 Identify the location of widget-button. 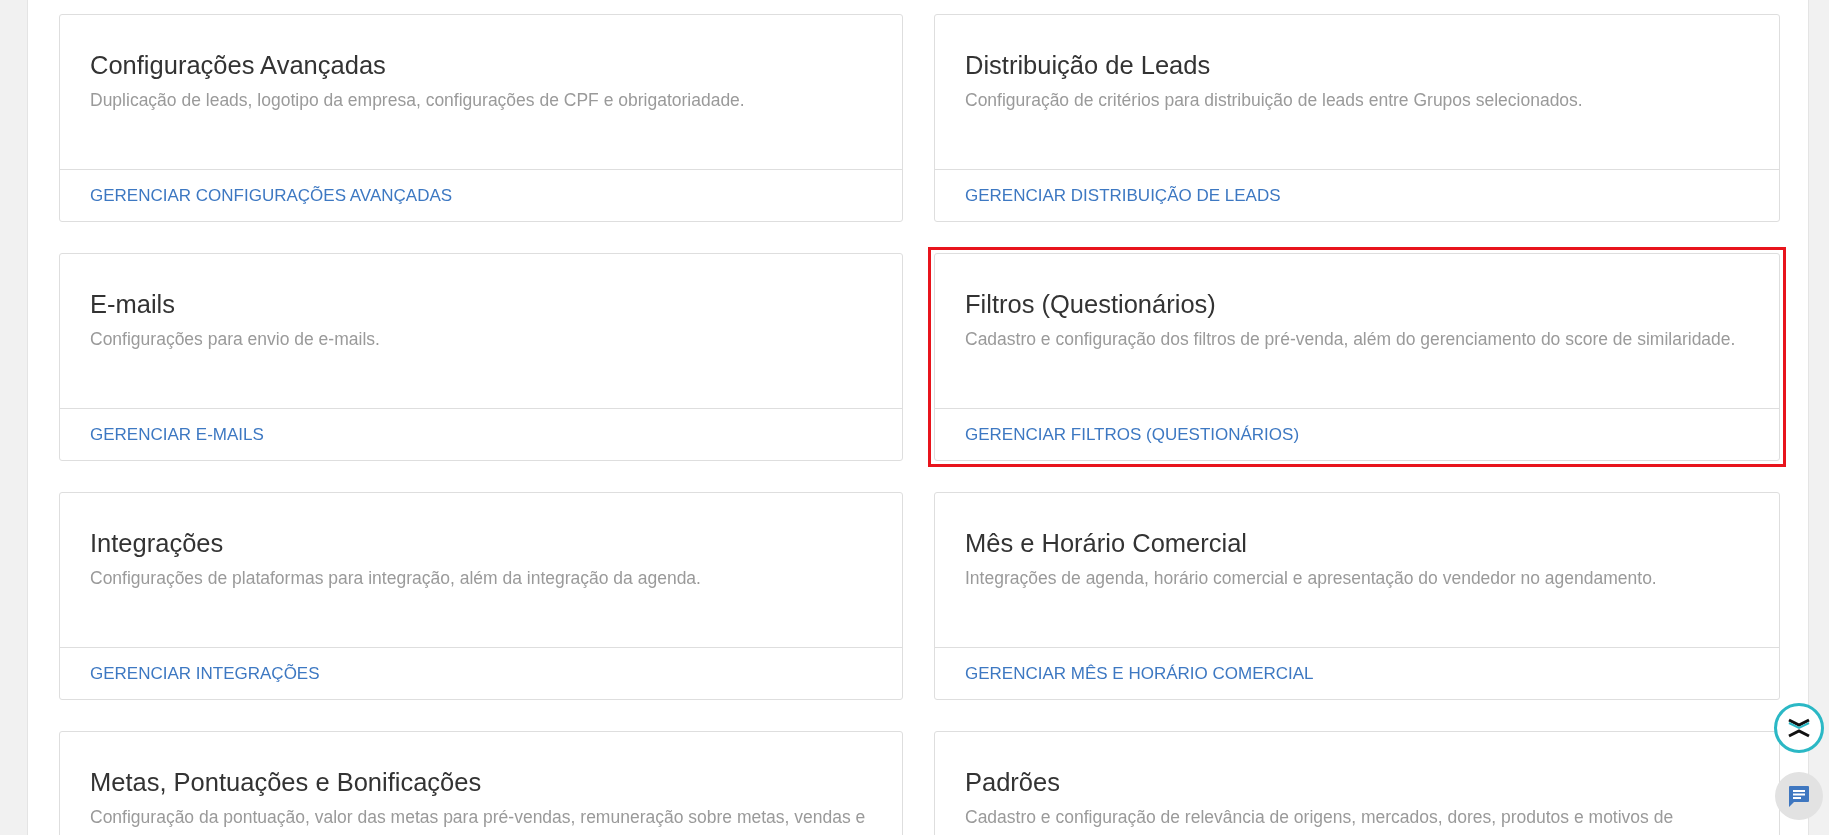
(1799, 728).